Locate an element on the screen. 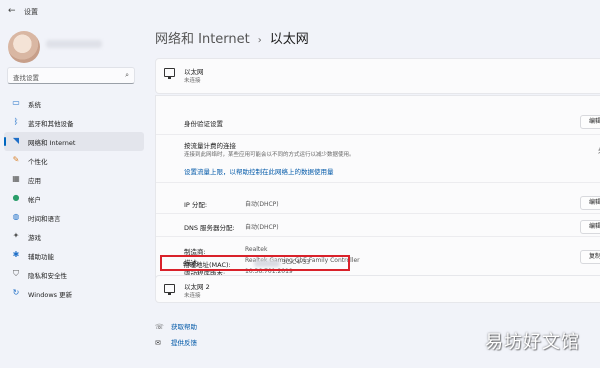 The image size is (600, 368). sidebar-item-privacy: ⛉ 隐私和安全性 is located at coordinates (74, 274).